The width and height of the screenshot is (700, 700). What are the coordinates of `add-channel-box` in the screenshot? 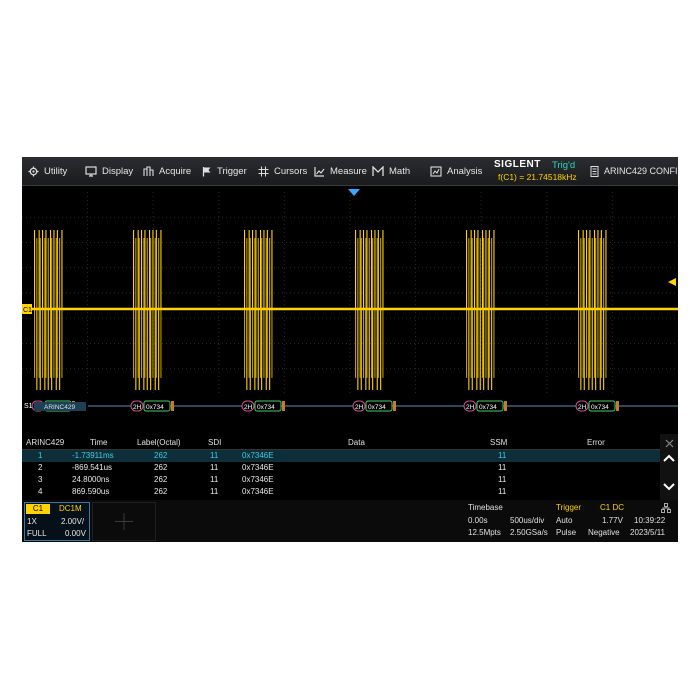 It's located at (124, 521).